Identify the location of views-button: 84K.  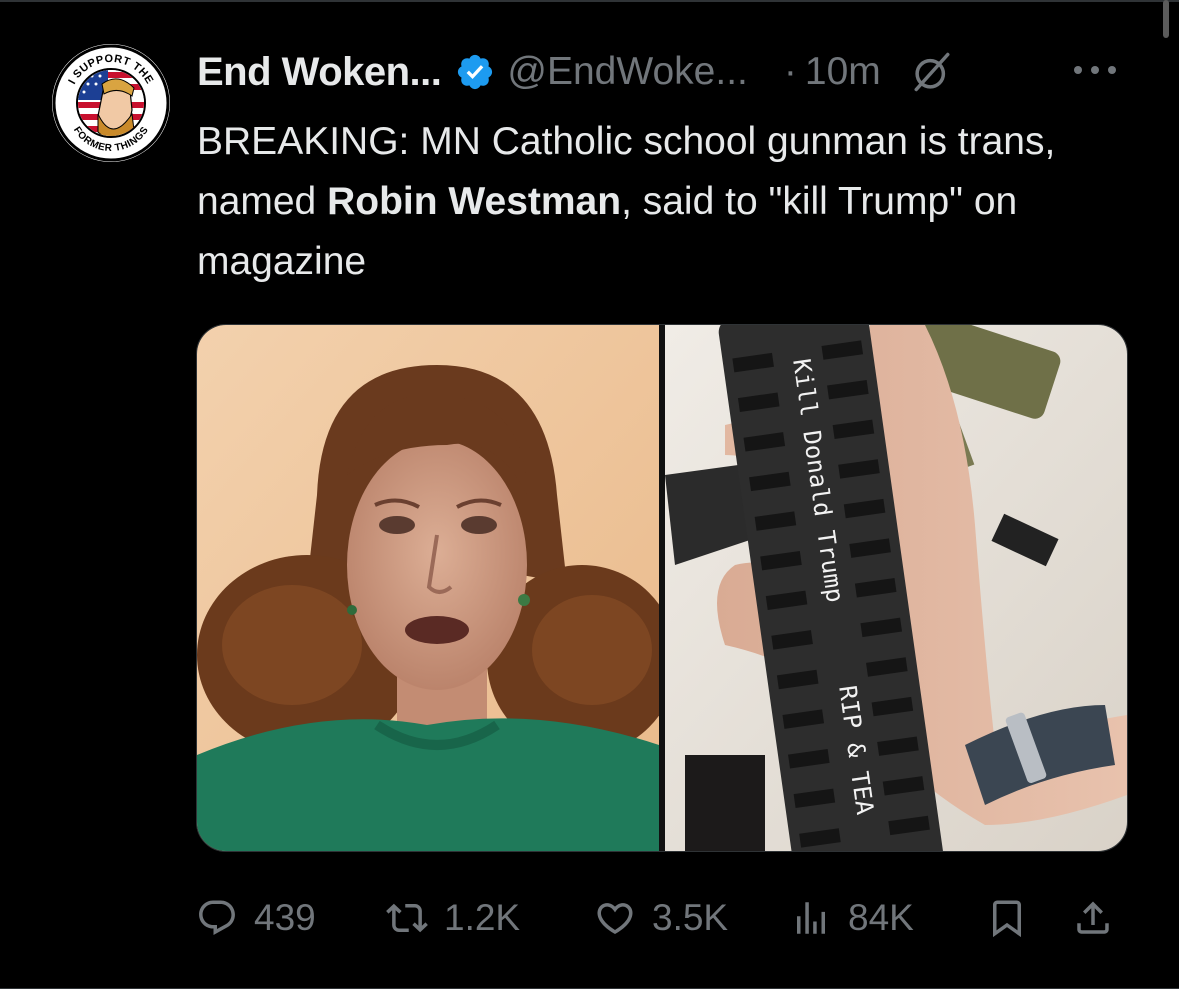
(852, 918).